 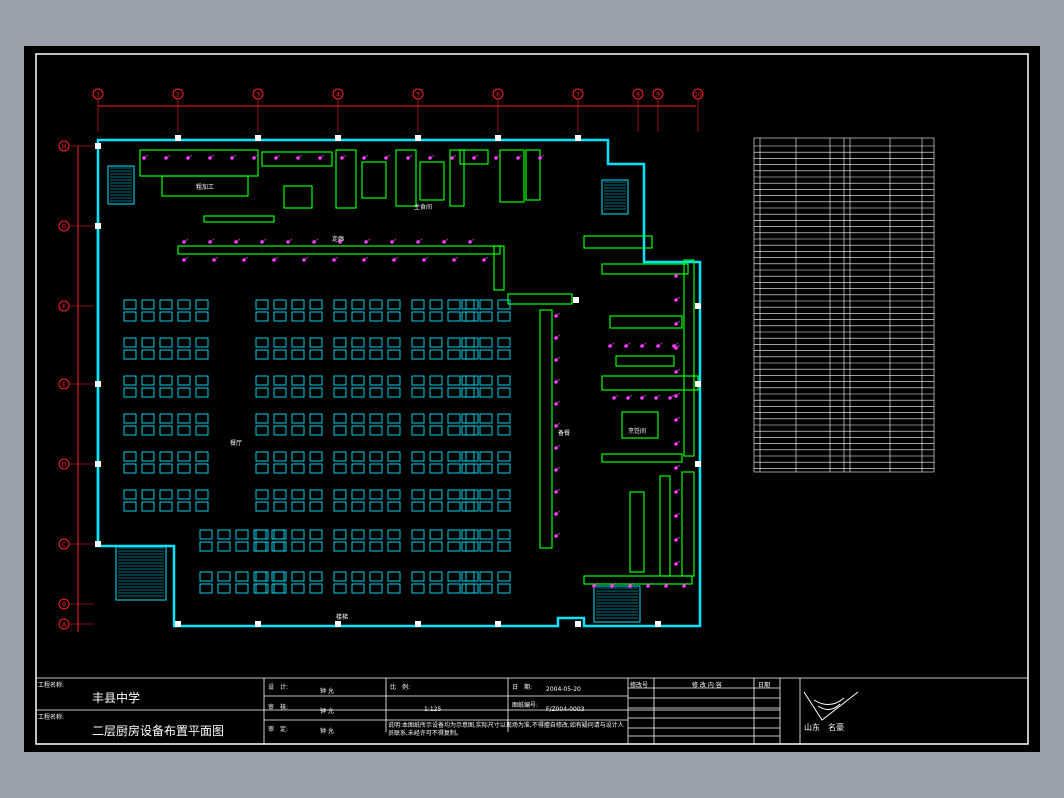 What do you see at coordinates (317, 446) in the screenshot?
I see `dining-tables` at bounding box center [317, 446].